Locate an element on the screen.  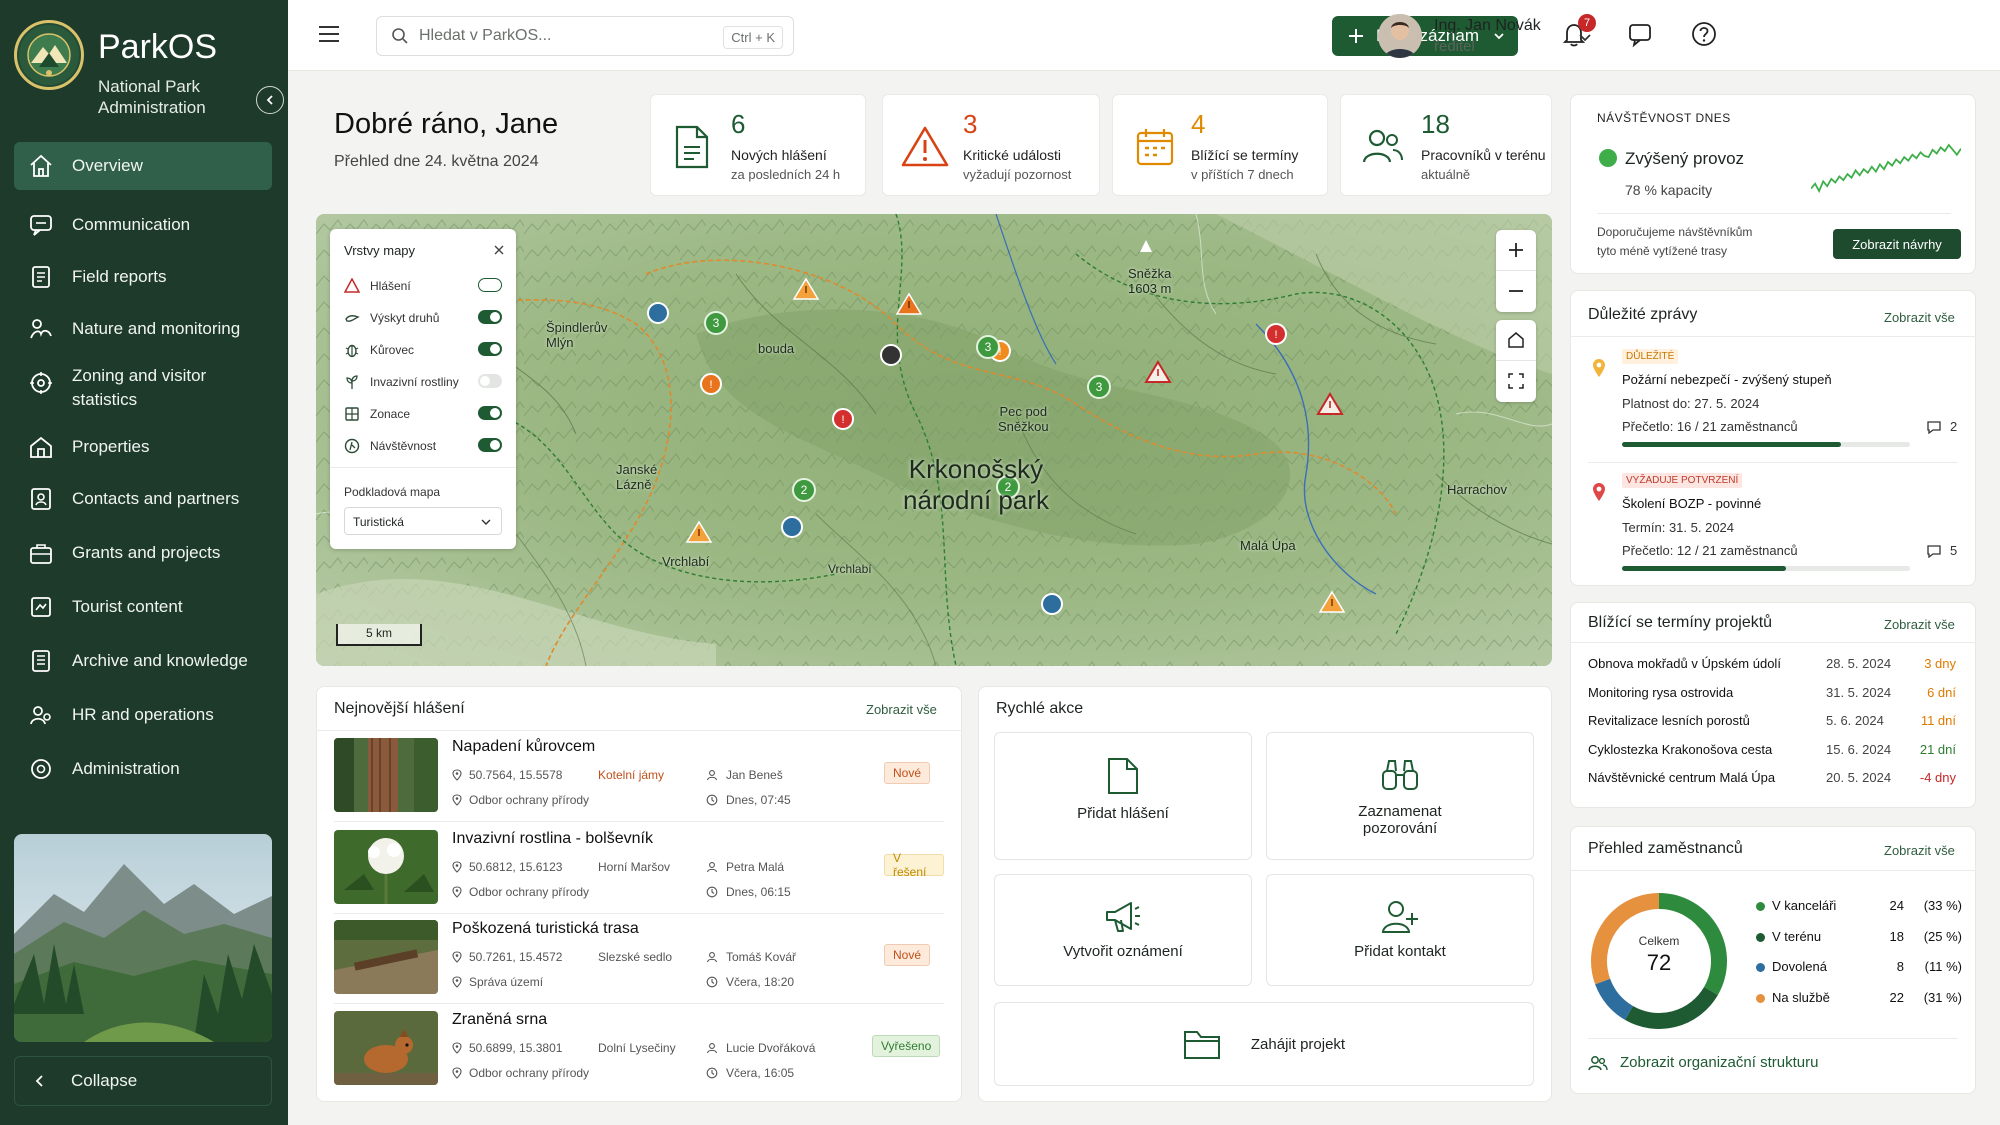
place-name: Harrachov is located at coordinates (1477, 489).